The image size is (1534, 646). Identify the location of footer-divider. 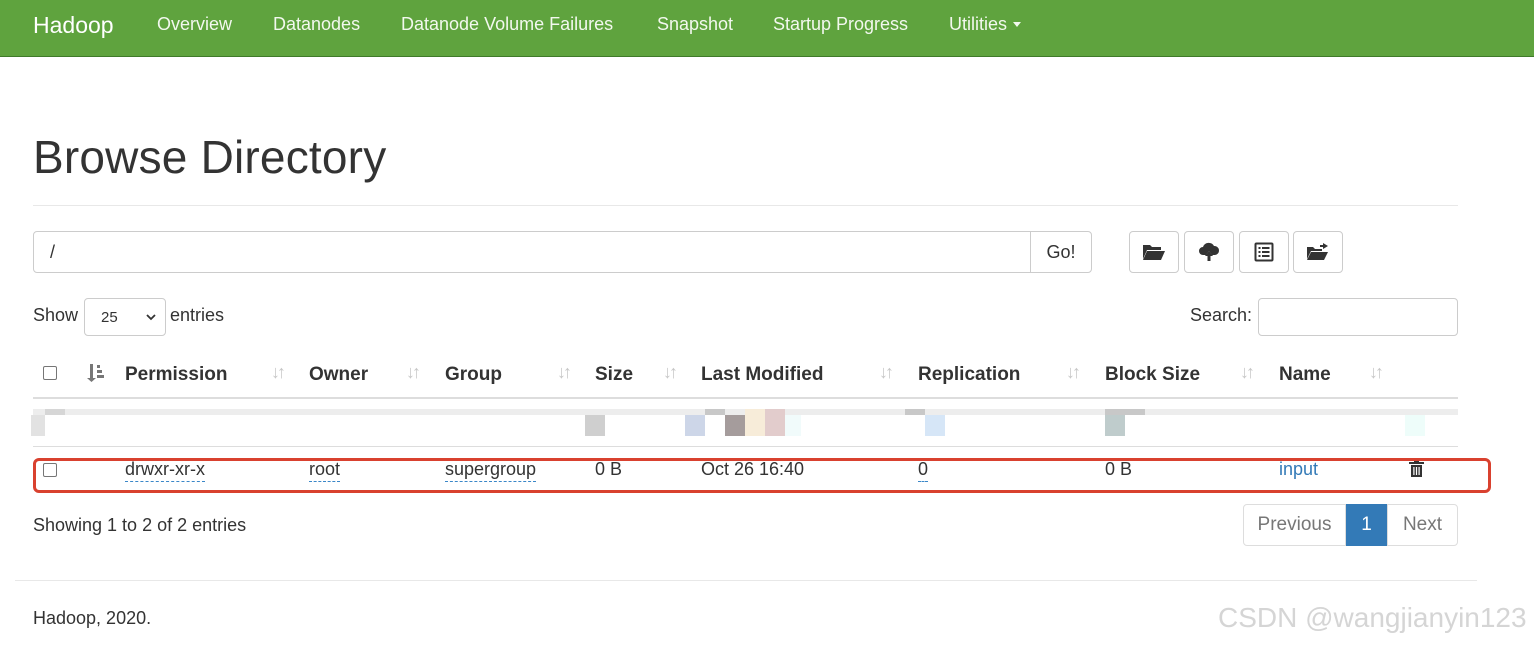
(746, 580).